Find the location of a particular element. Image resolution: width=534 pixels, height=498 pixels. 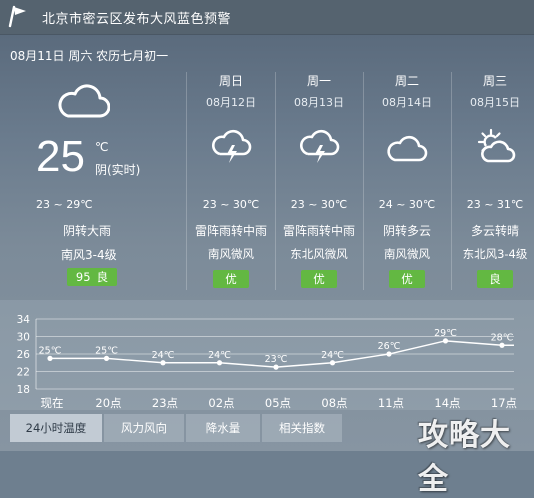

x-tick-label: 23点 is located at coordinates (165, 403).